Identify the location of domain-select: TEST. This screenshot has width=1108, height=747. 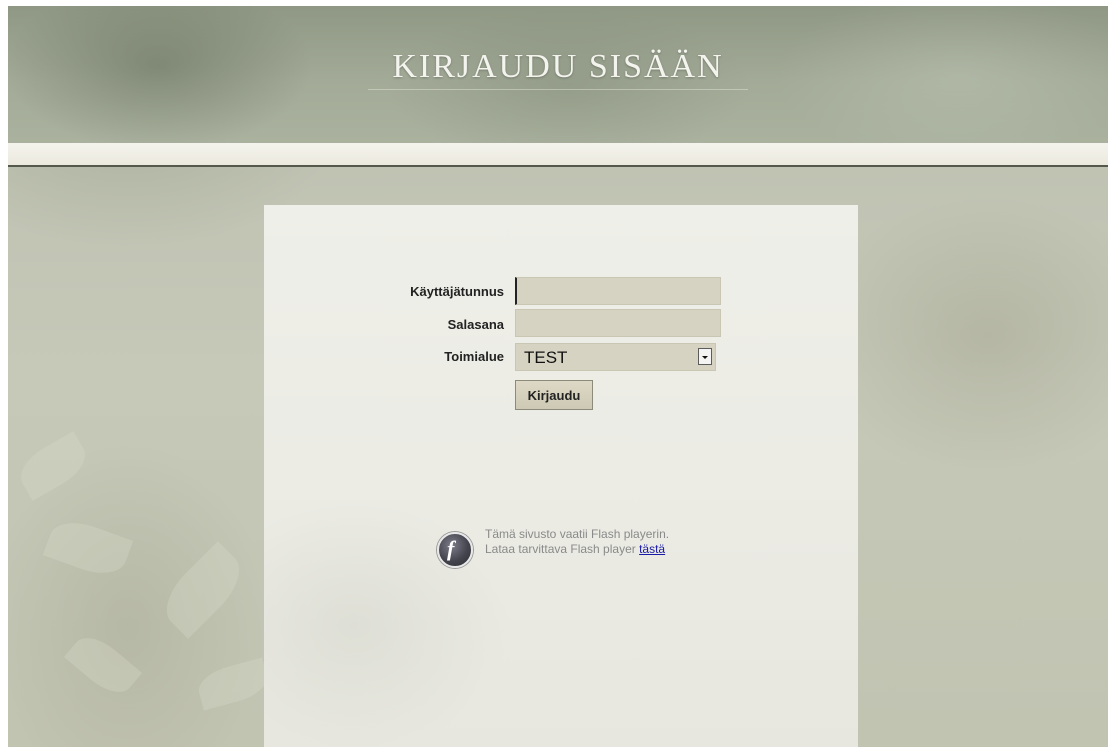
(615, 357).